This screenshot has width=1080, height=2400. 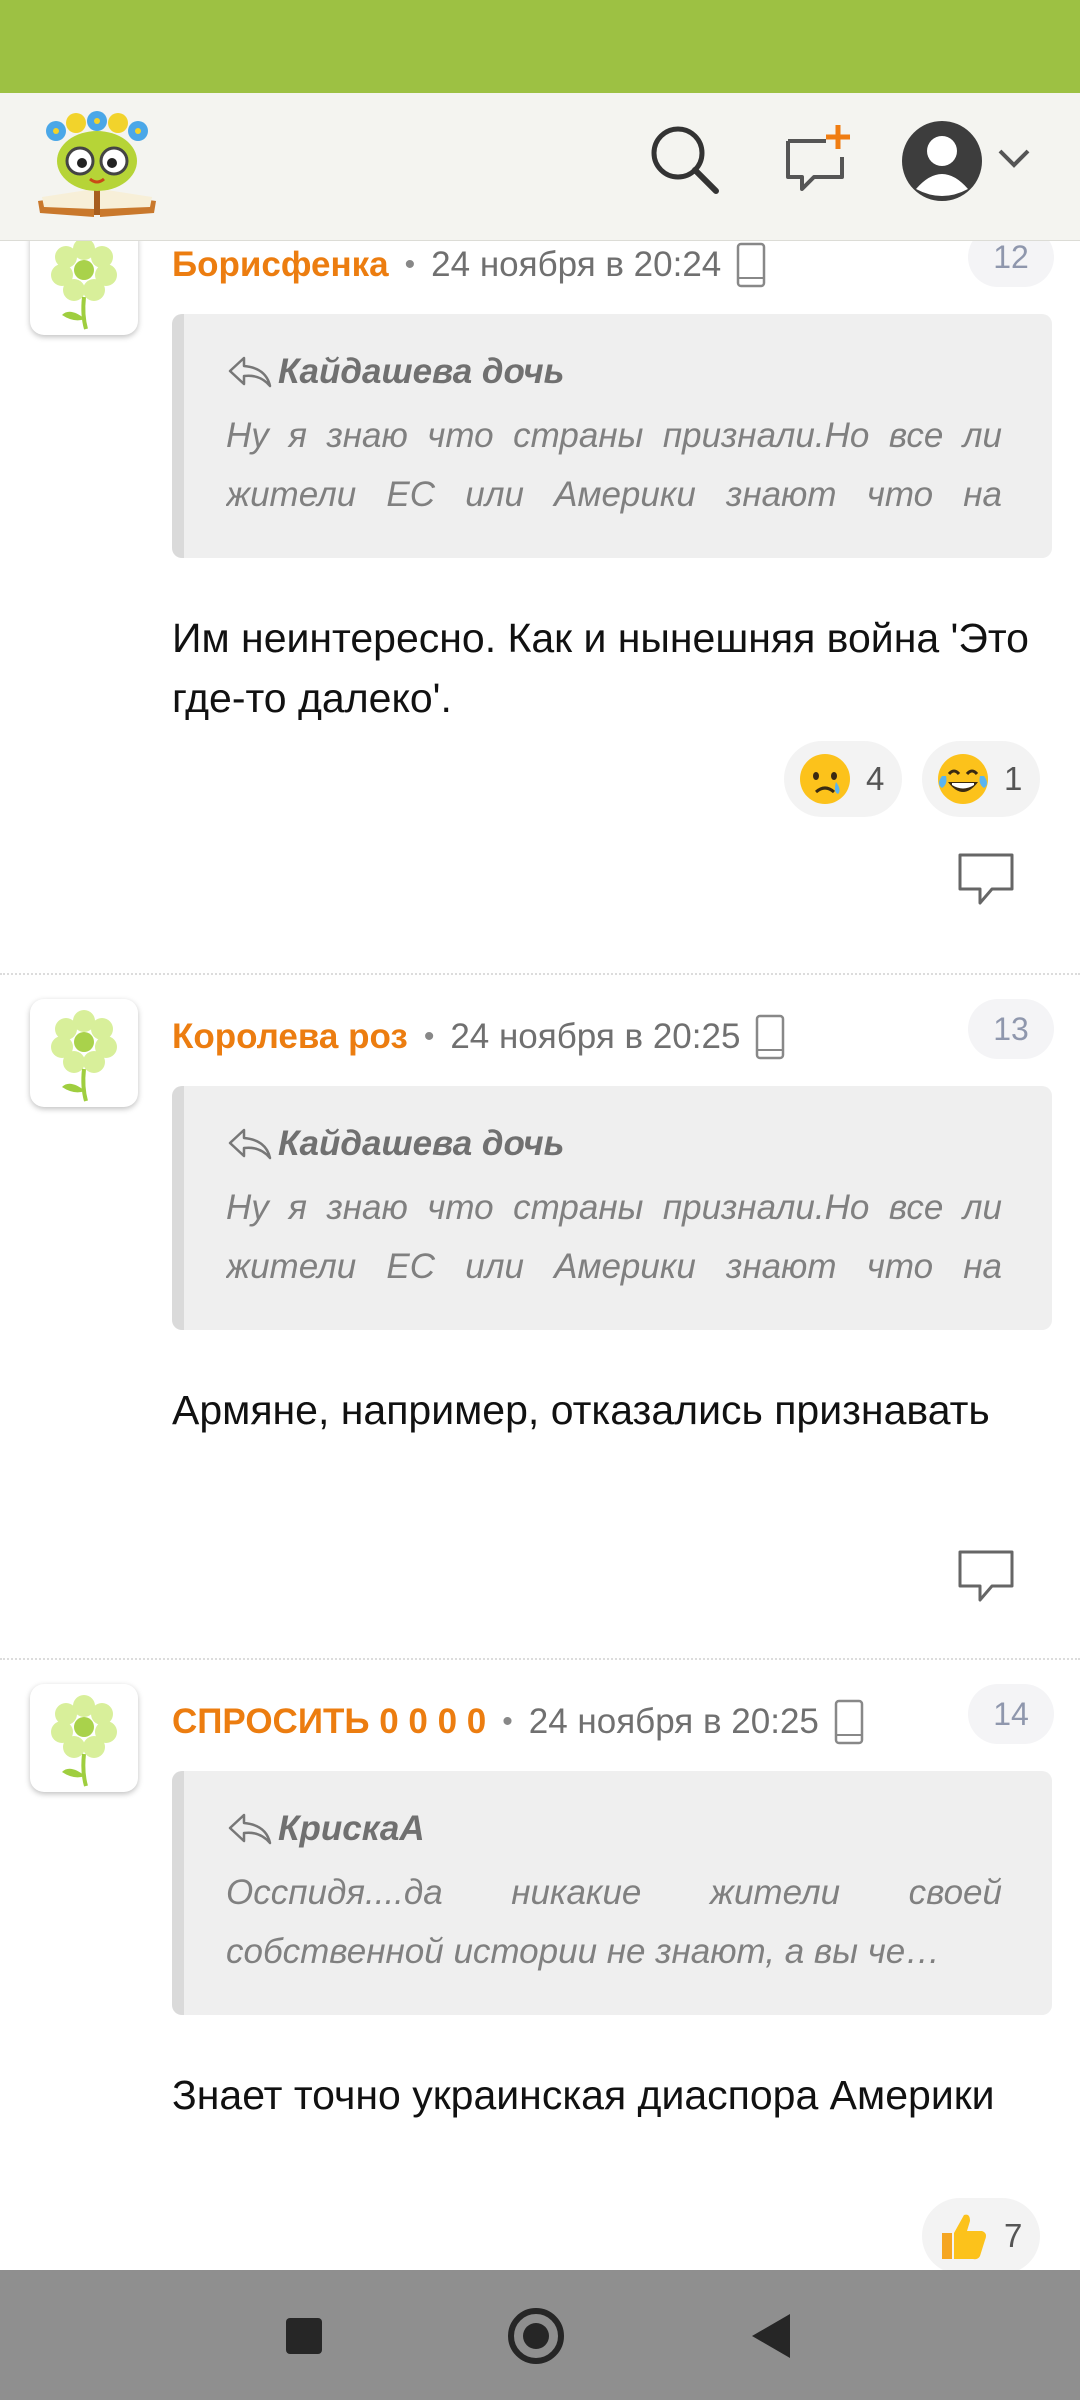 I want to click on status-bar, so click(x=540, y=46).